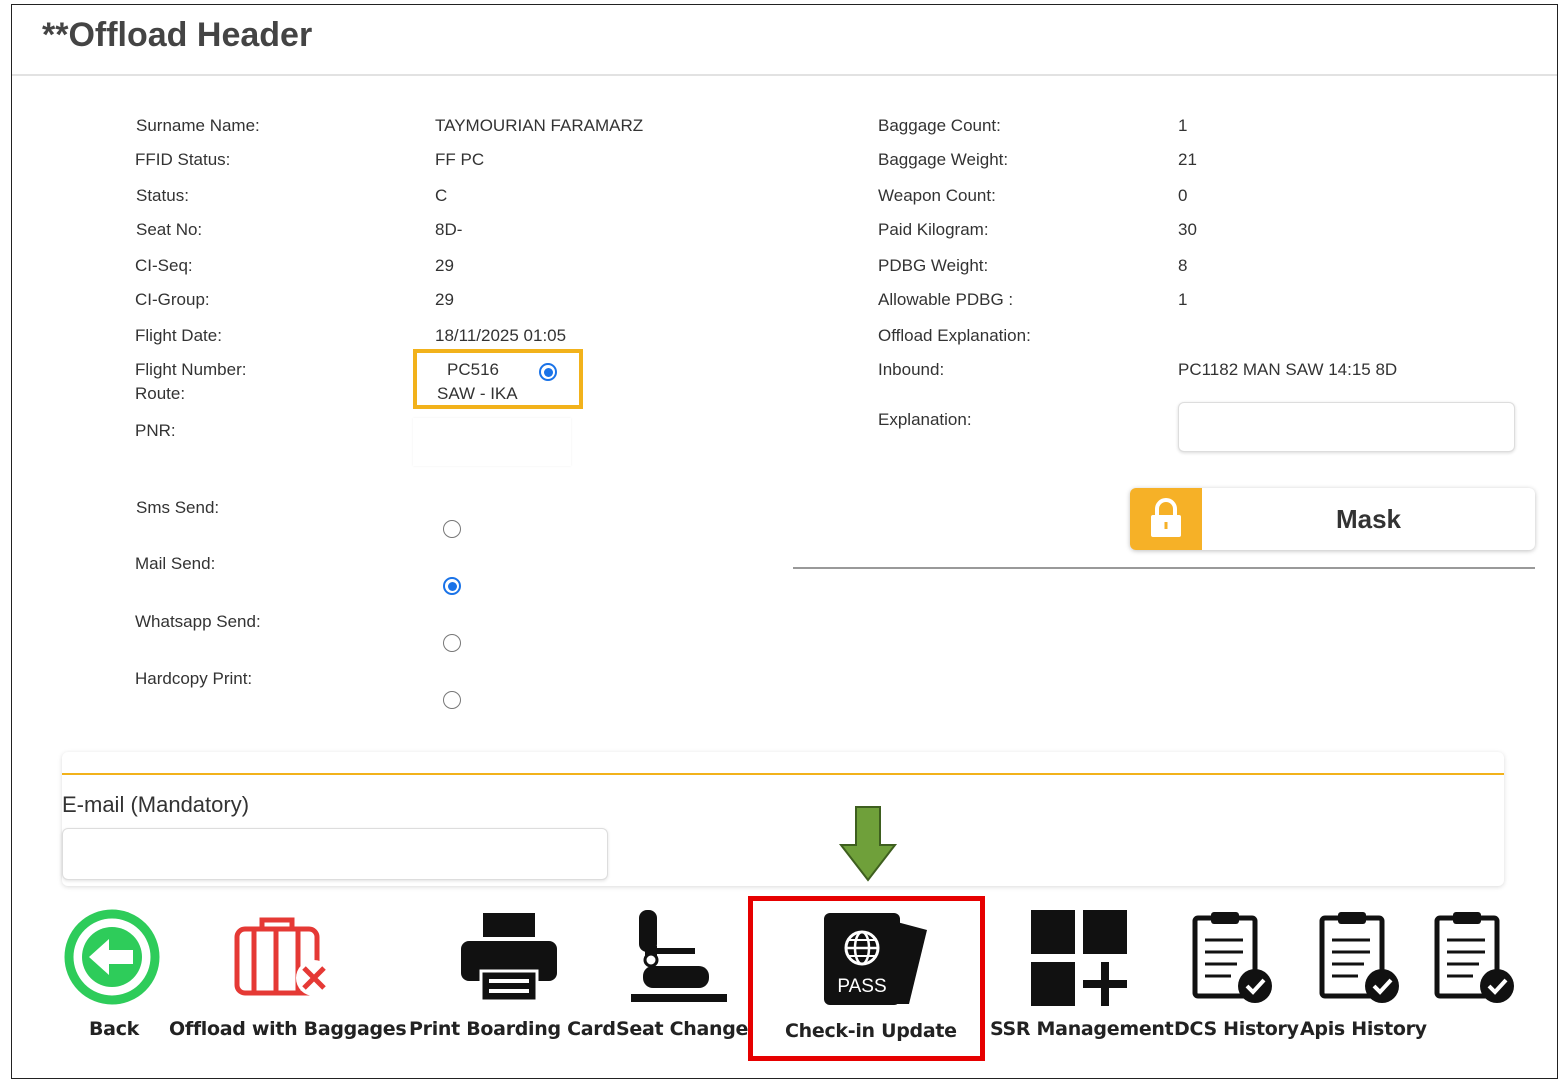 The width and height of the screenshot is (1560, 1081). I want to click on explanation-input, so click(1346, 427).